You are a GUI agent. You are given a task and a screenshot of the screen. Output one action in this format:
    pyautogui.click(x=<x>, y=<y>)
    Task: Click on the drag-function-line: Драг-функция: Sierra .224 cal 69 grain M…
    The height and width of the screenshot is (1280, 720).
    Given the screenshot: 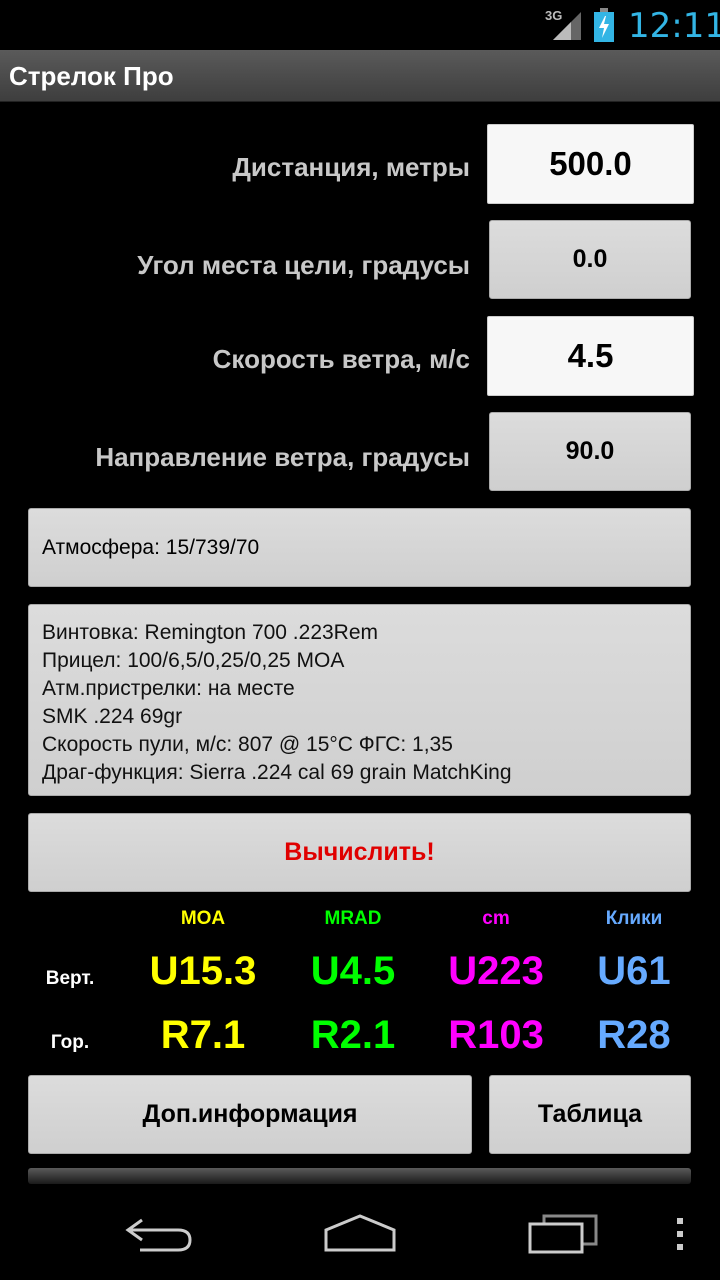 What is the action you would take?
    pyautogui.click(x=277, y=772)
    